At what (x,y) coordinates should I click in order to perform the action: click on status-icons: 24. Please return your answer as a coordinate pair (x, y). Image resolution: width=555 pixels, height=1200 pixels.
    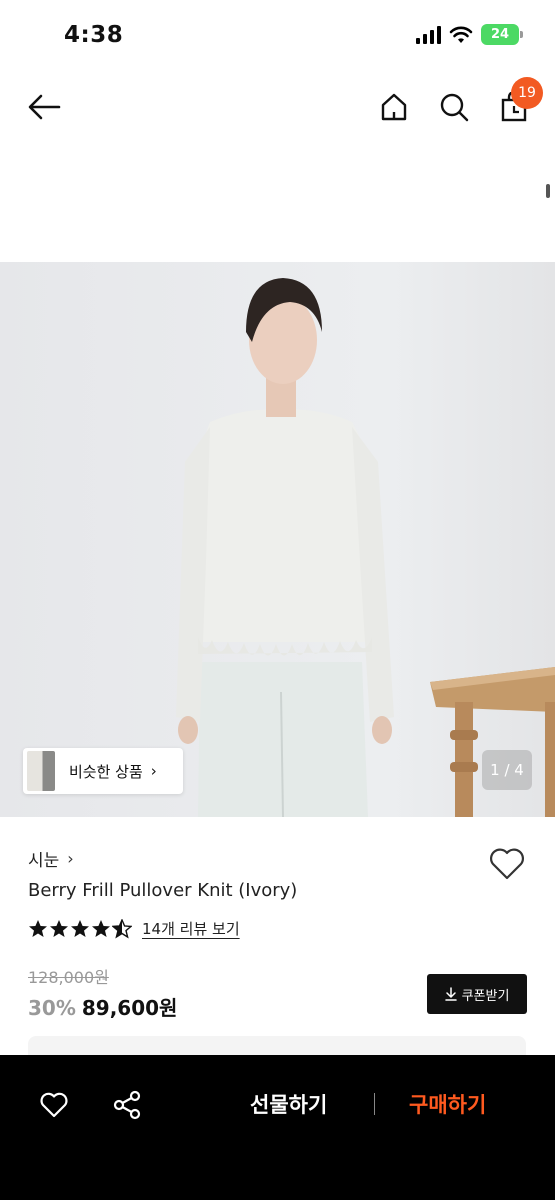
    Looking at the image, I should click on (469, 34).